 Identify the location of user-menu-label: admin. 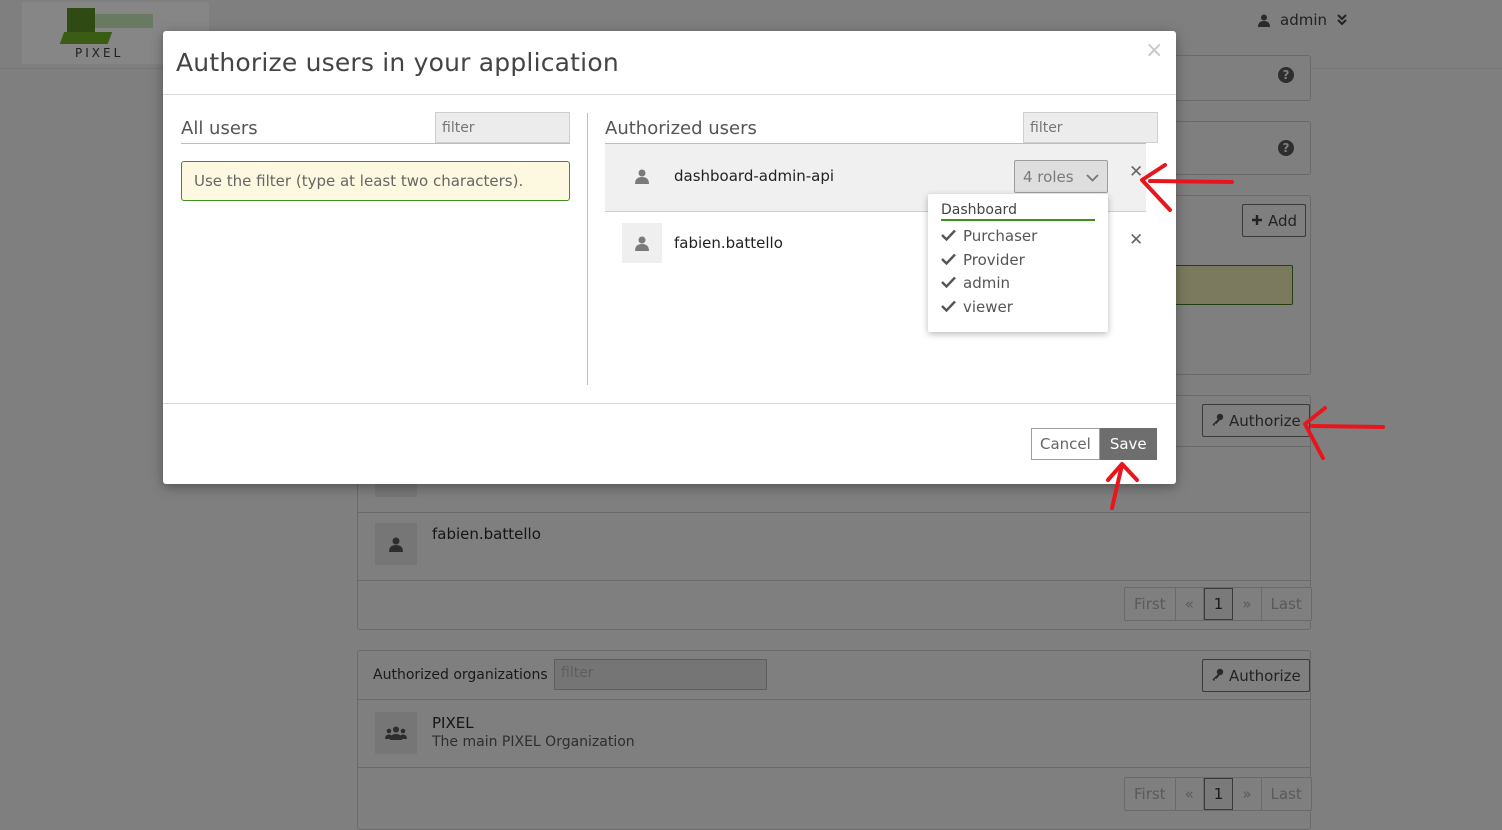
(1303, 20).